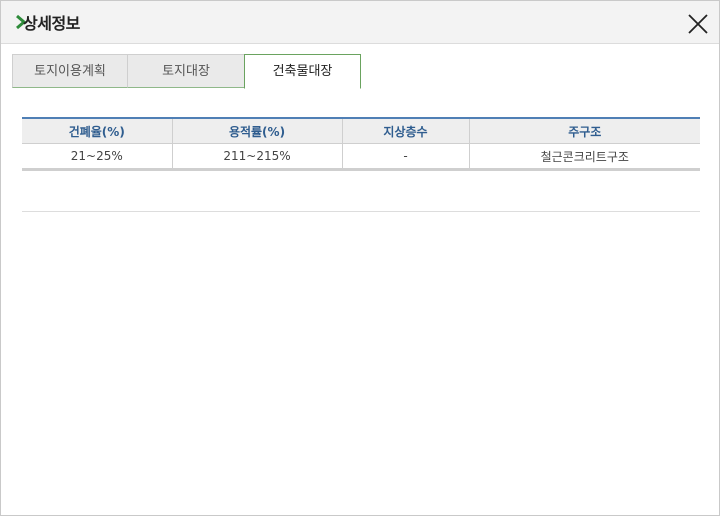 The width and height of the screenshot is (720, 516). What do you see at coordinates (361, 211) in the screenshot?
I see `section-divider` at bounding box center [361, 211].